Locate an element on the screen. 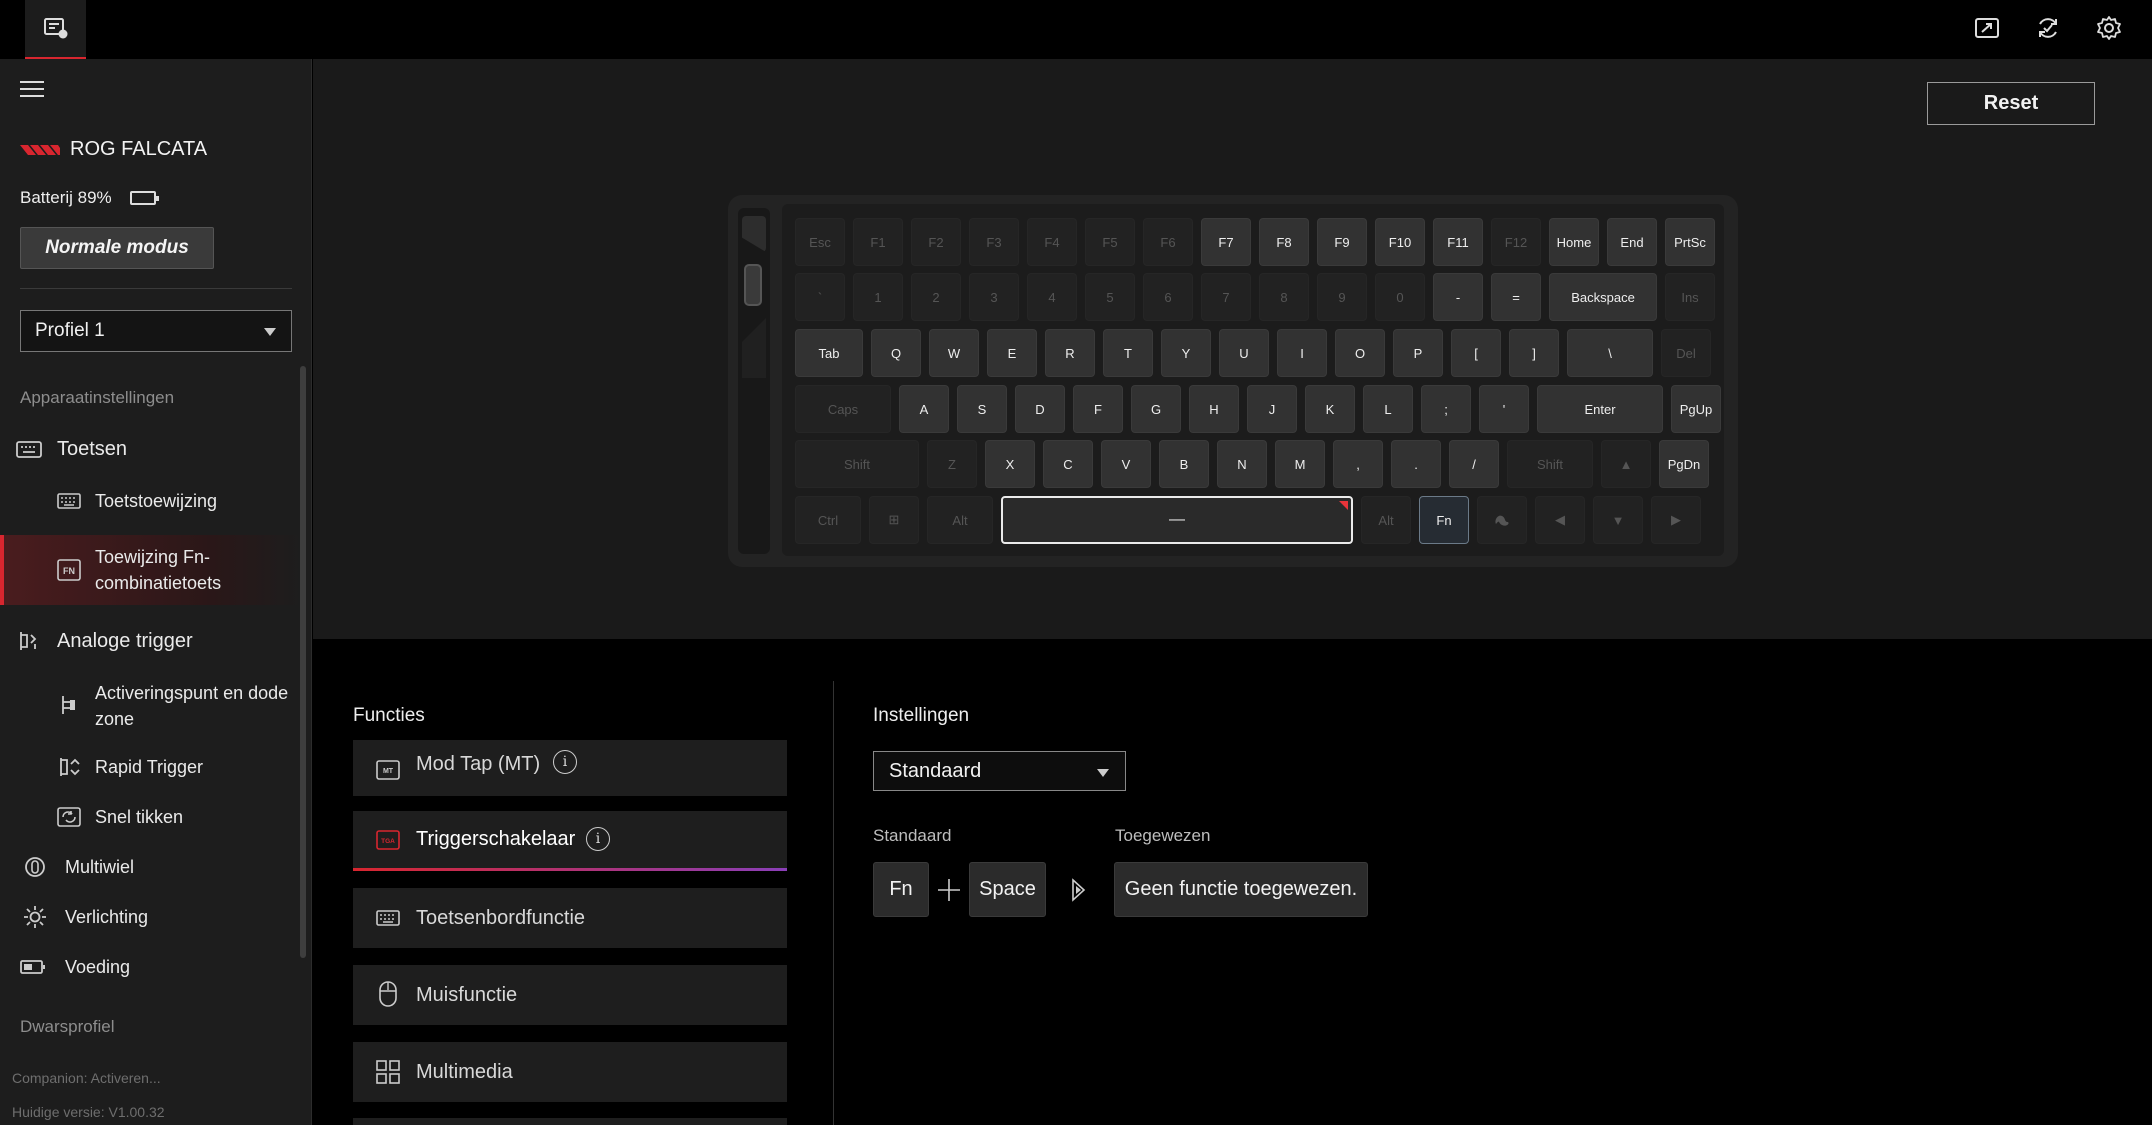 This screenshot has height=1125, width=2152. key-8: 8 is located at coordinates (1284, 297).